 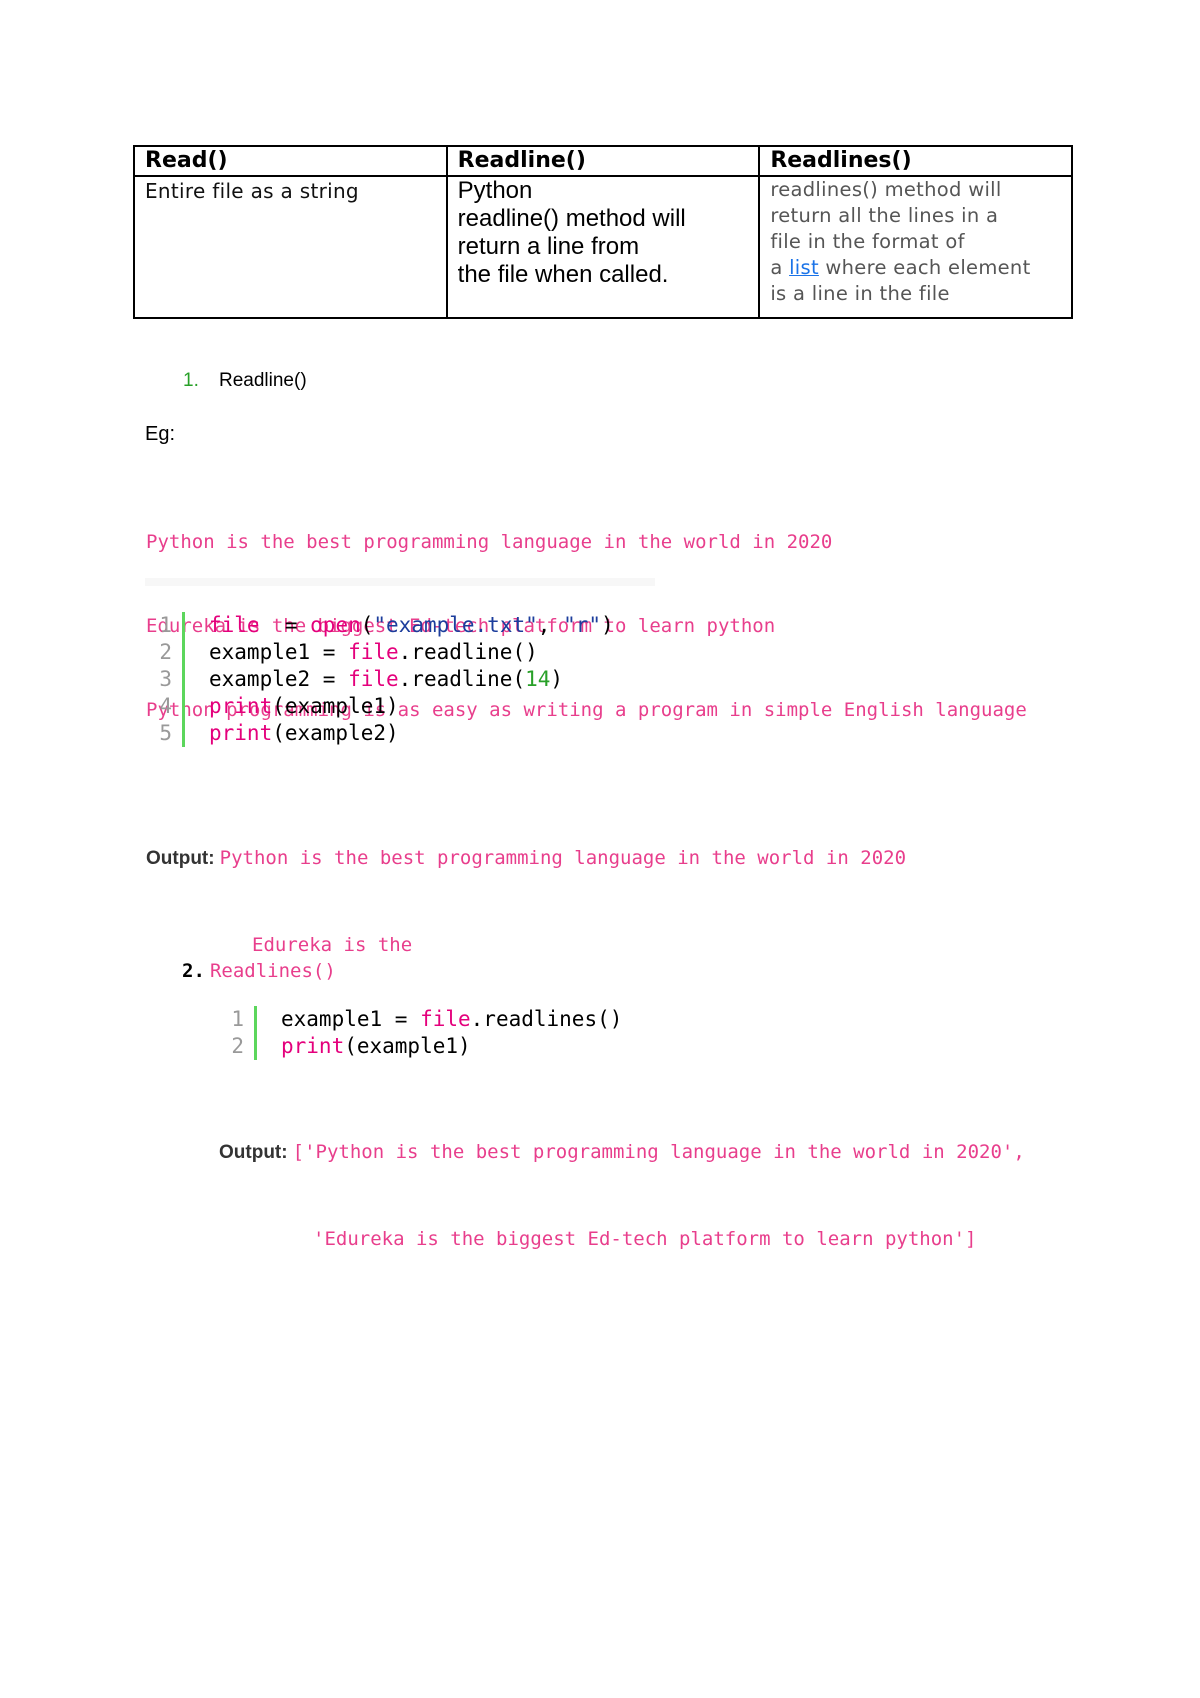 I want to click on code-text: example2 = file.readline(14), so click(x=386, y=679).